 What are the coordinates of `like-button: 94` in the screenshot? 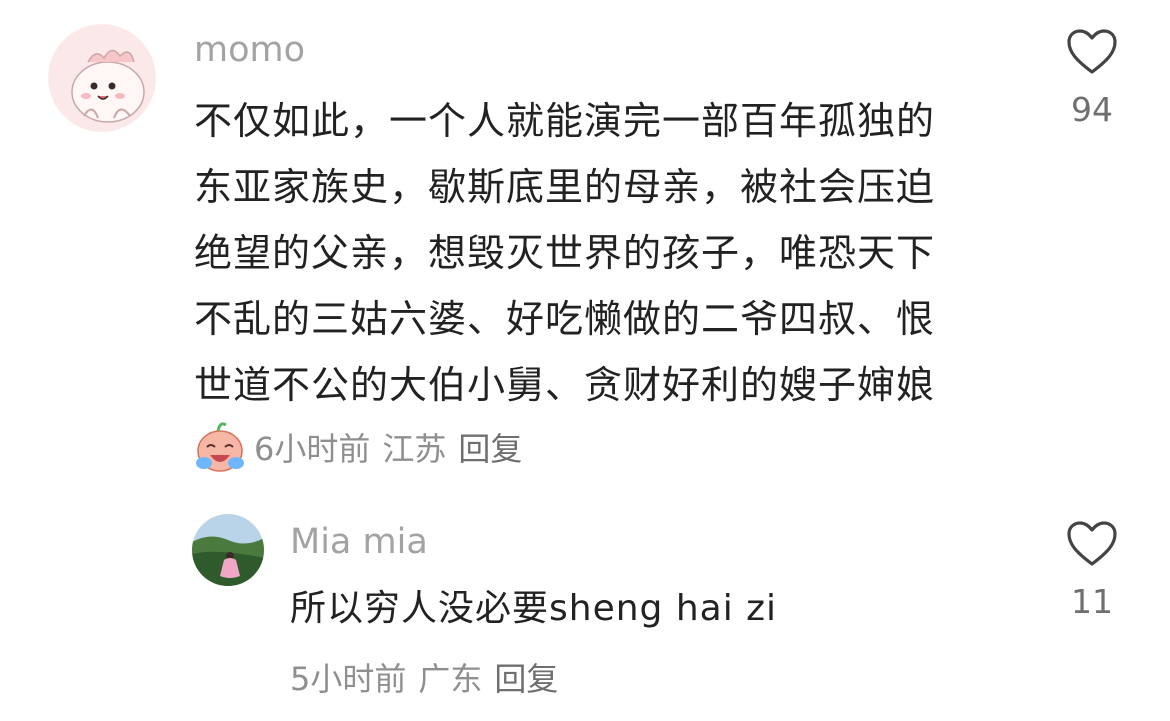 It's located at (1092, 78).